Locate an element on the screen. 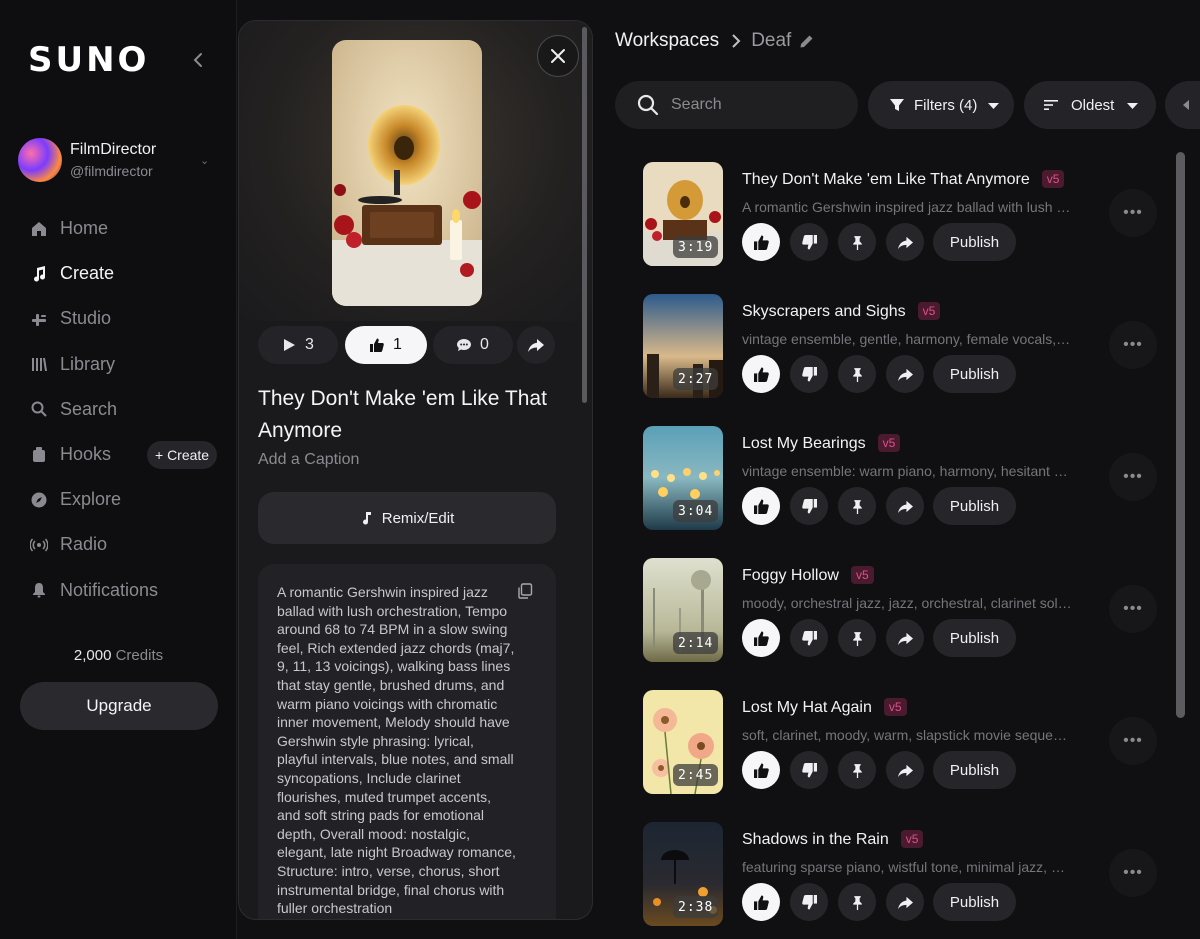  song-thumbnail: 3:04 is located at coordinates (683, 478).